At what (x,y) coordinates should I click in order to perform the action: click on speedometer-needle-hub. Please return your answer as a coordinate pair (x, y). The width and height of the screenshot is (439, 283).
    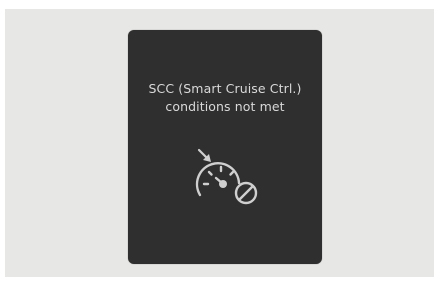
    Looking at the image, I should click on (223, 184).